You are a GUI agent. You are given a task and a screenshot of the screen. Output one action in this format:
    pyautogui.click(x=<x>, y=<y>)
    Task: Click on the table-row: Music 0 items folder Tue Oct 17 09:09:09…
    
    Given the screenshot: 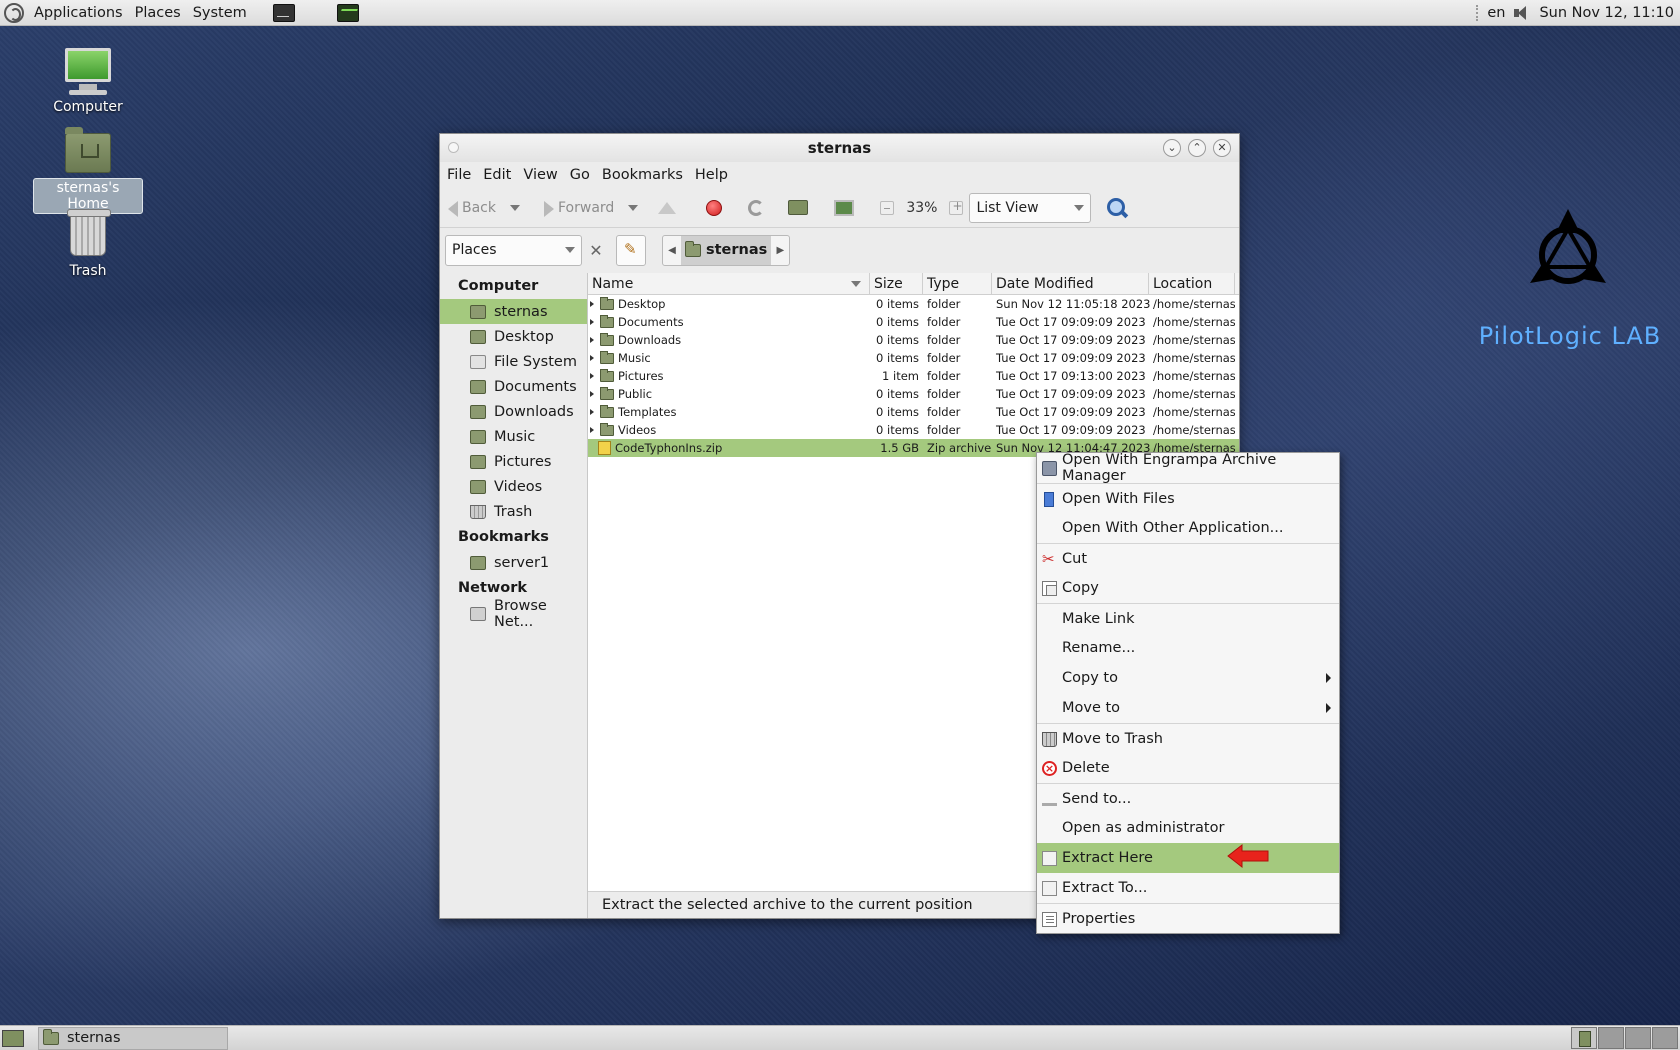 What is the action you would take?
    pyautogui.click(x=913, y=358)
    